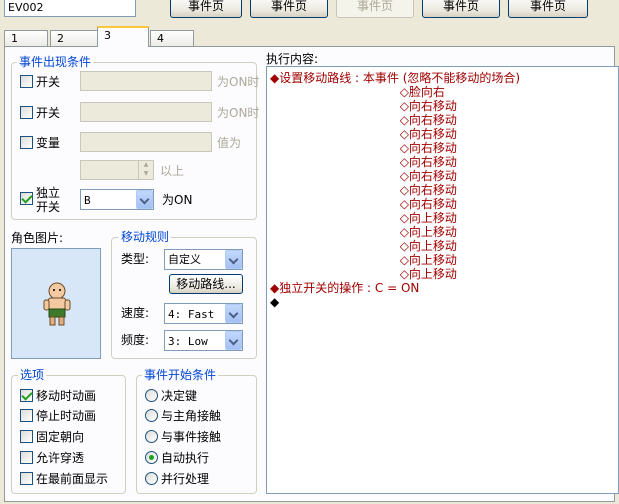 Image resolution: width=619 pixels, height=504 pixels. What do you see at coordinates (185, 458) in the screenshot?
I see `trigger-label: 自动执行` at bounding box center [185, 458].